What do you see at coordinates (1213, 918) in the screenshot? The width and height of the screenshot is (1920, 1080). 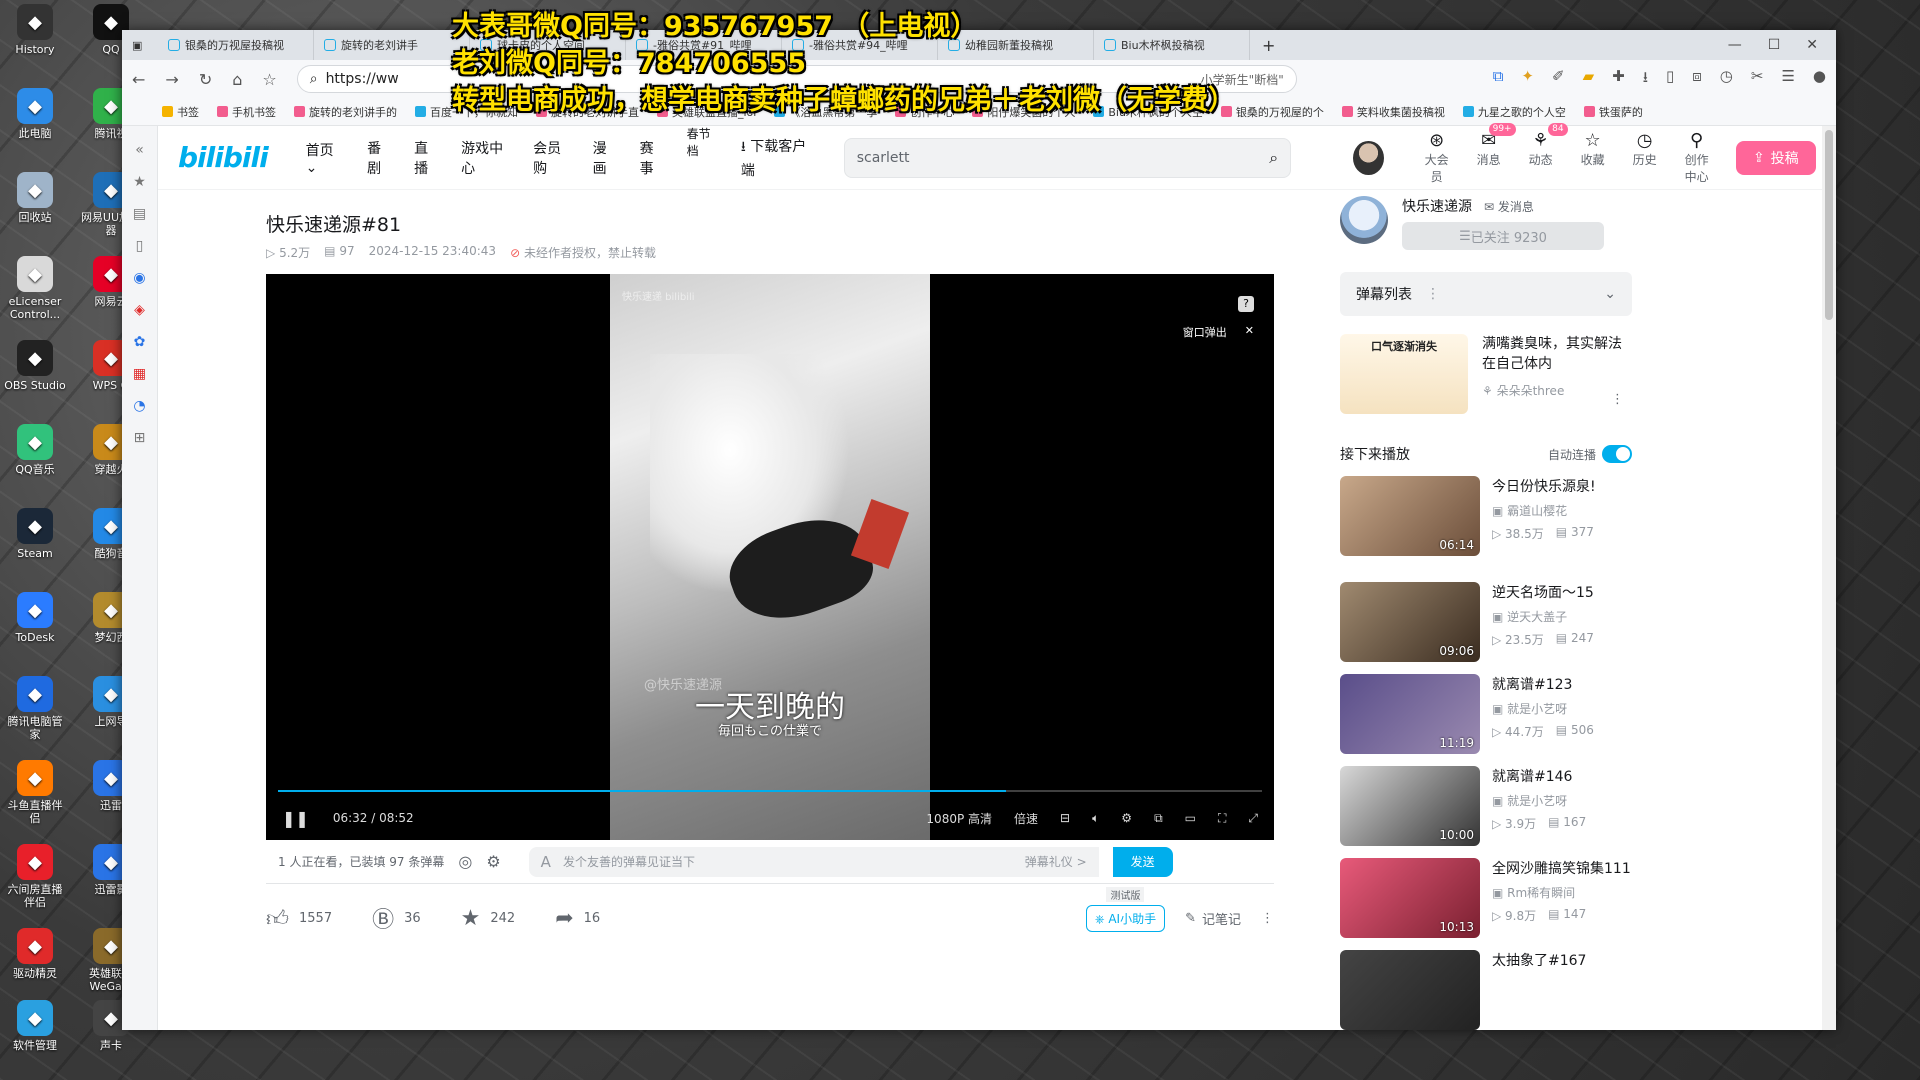 I see `note-button: ✎ 记笔记` at bounding box center [1213, 918].